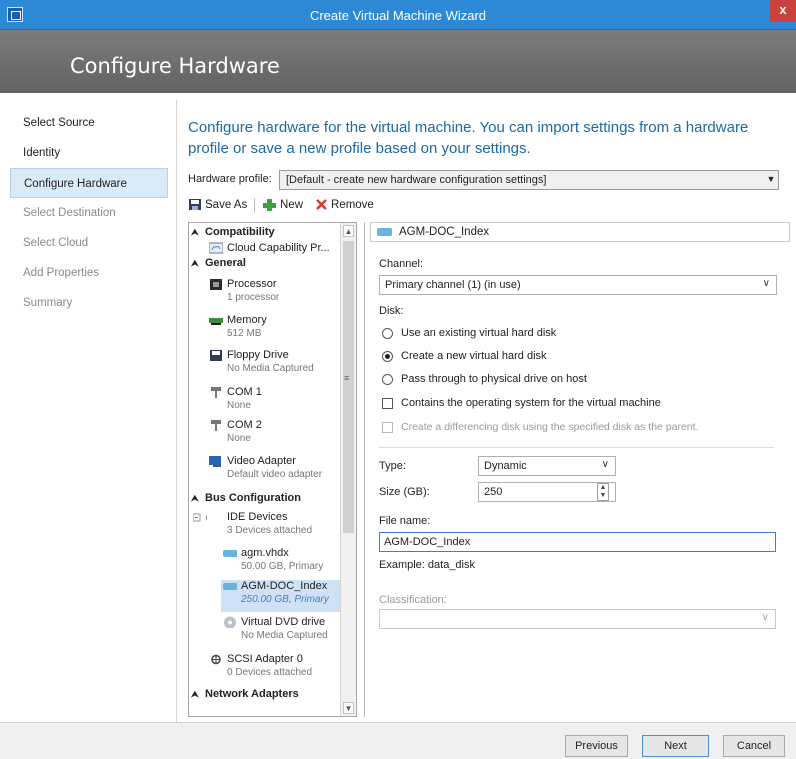  Describe the element at coordinates (284, 586) in the screenshot. I see `hw-item-name: AGM-DOC_Index` at that location.